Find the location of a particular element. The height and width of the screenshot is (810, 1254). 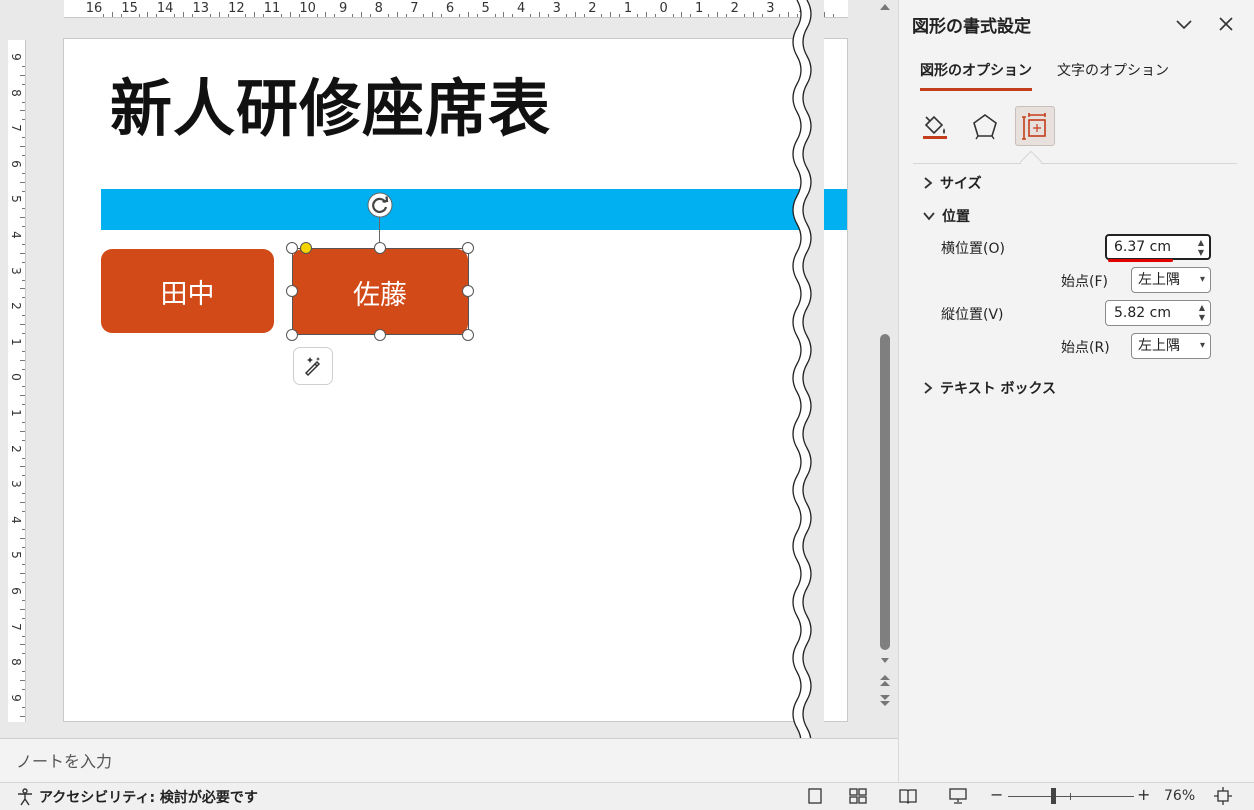

section-textbox: テキスト ボックス is located at coordinates (989, 388).